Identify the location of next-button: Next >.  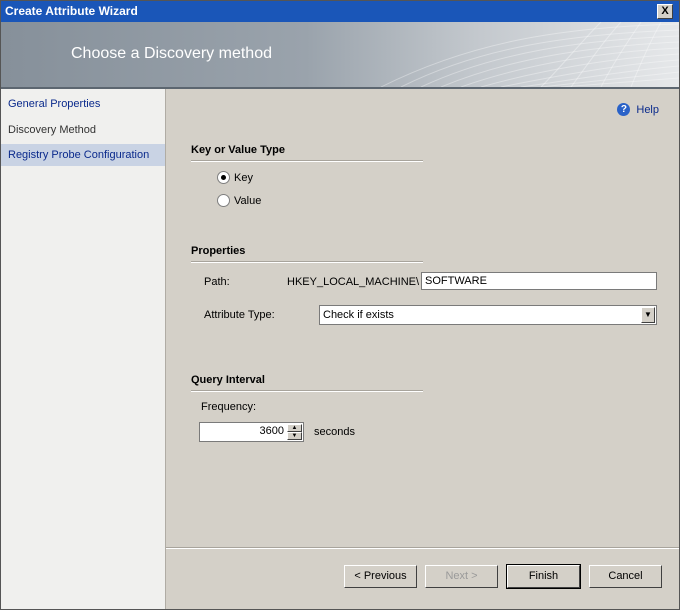
(461, 576).